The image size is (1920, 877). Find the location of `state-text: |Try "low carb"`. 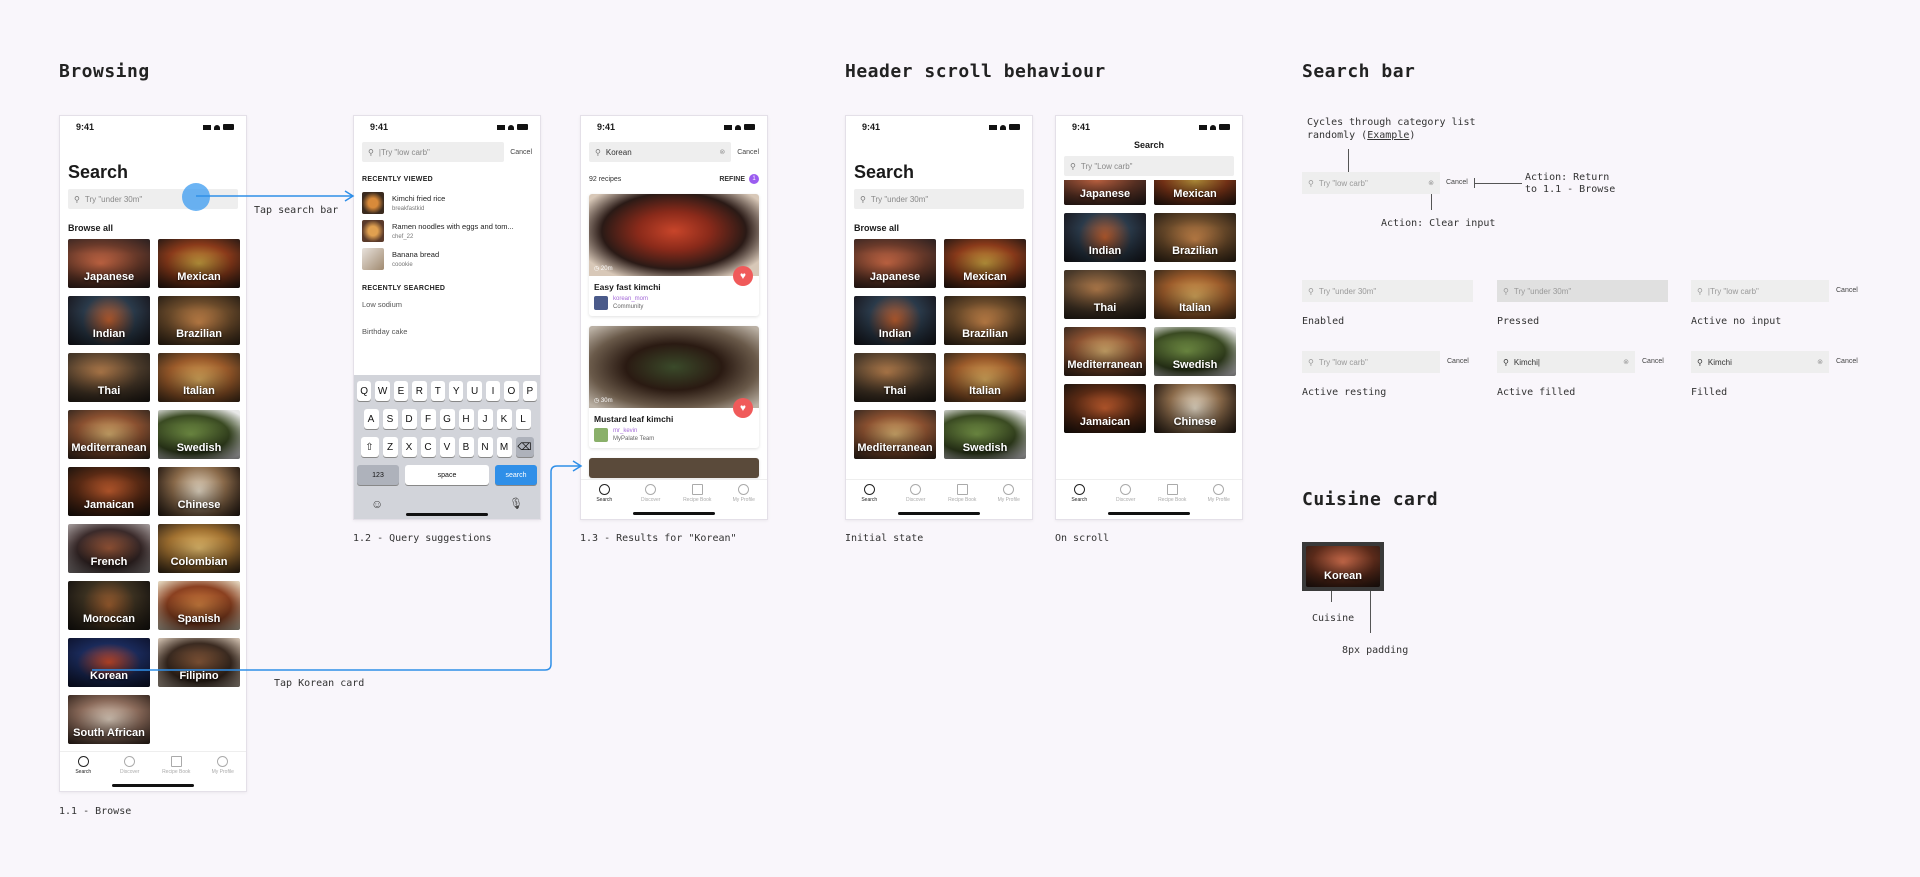

state-text: |Try "low carb" is located at coordinates (1733, 291).